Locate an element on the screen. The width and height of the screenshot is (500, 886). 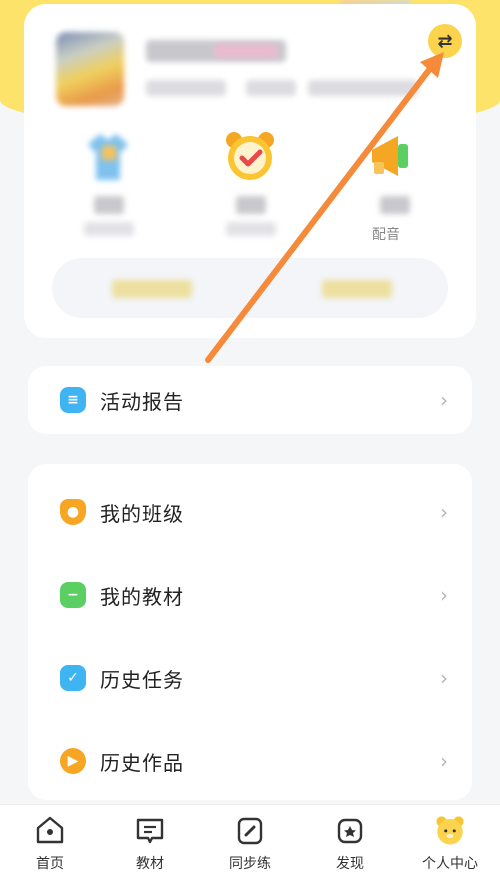
menu-card-top: ≡ 活动报告 › is located at coordinates (250, 400).